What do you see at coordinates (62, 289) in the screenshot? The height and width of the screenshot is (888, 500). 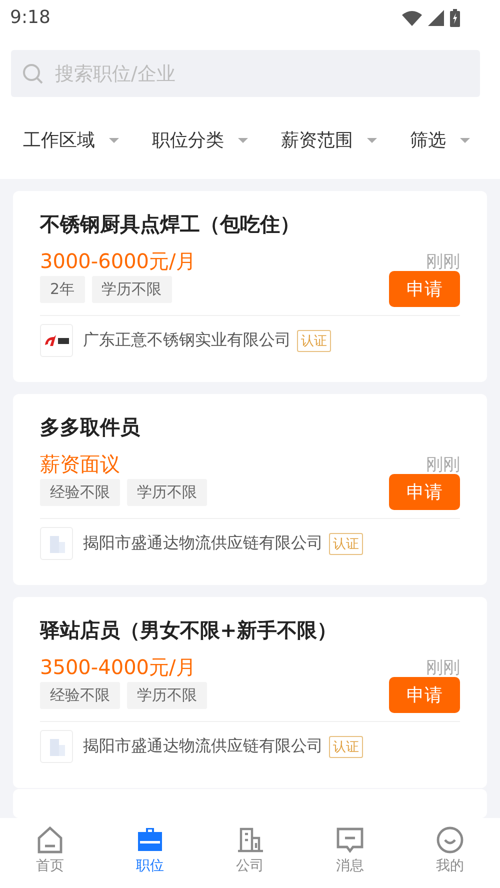 I see `job-tag: 2年` at bounding box center [62, 289].